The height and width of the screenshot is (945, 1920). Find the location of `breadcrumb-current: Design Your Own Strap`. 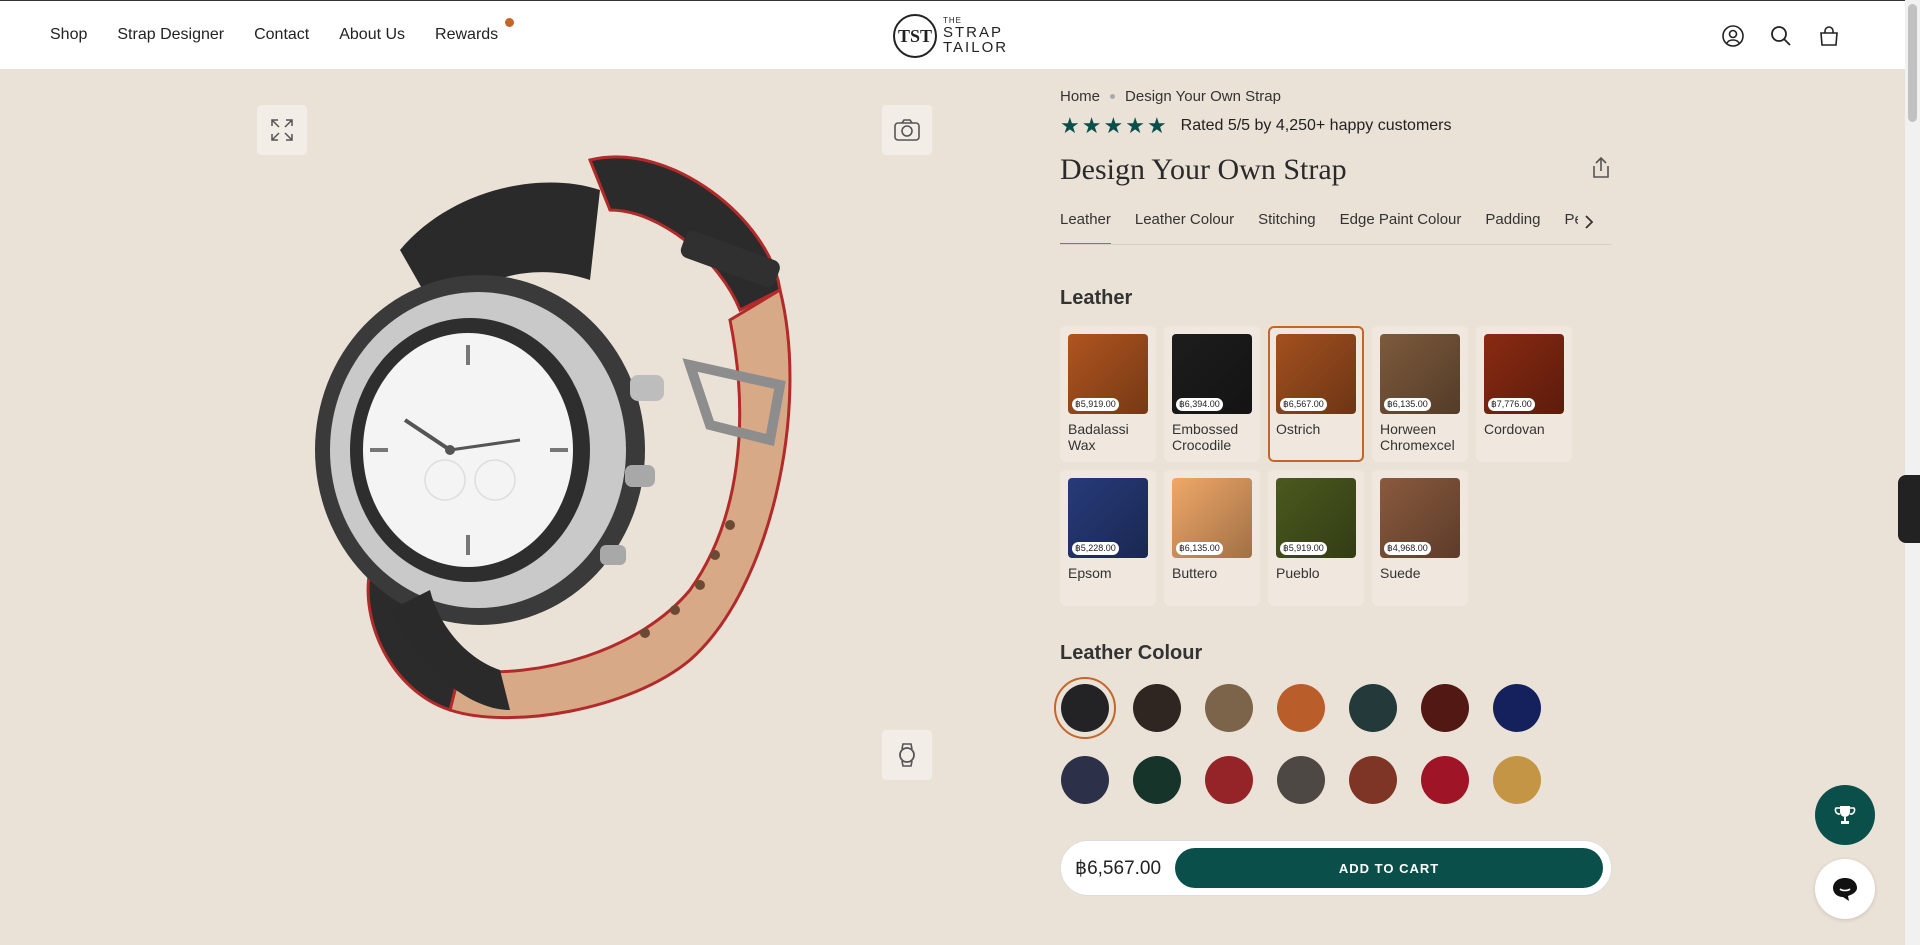

breadcrumb-current: Design Your Own Strap is located at coordinates (1203, 96).